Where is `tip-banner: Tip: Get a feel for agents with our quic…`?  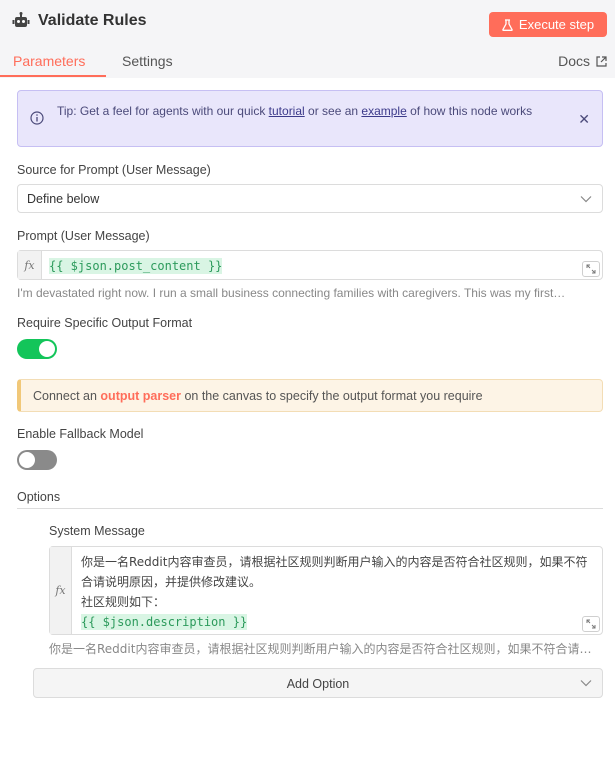 tip-banner: Tip: Get a feel for agents with our quic… is located at coordinates (310, 118).